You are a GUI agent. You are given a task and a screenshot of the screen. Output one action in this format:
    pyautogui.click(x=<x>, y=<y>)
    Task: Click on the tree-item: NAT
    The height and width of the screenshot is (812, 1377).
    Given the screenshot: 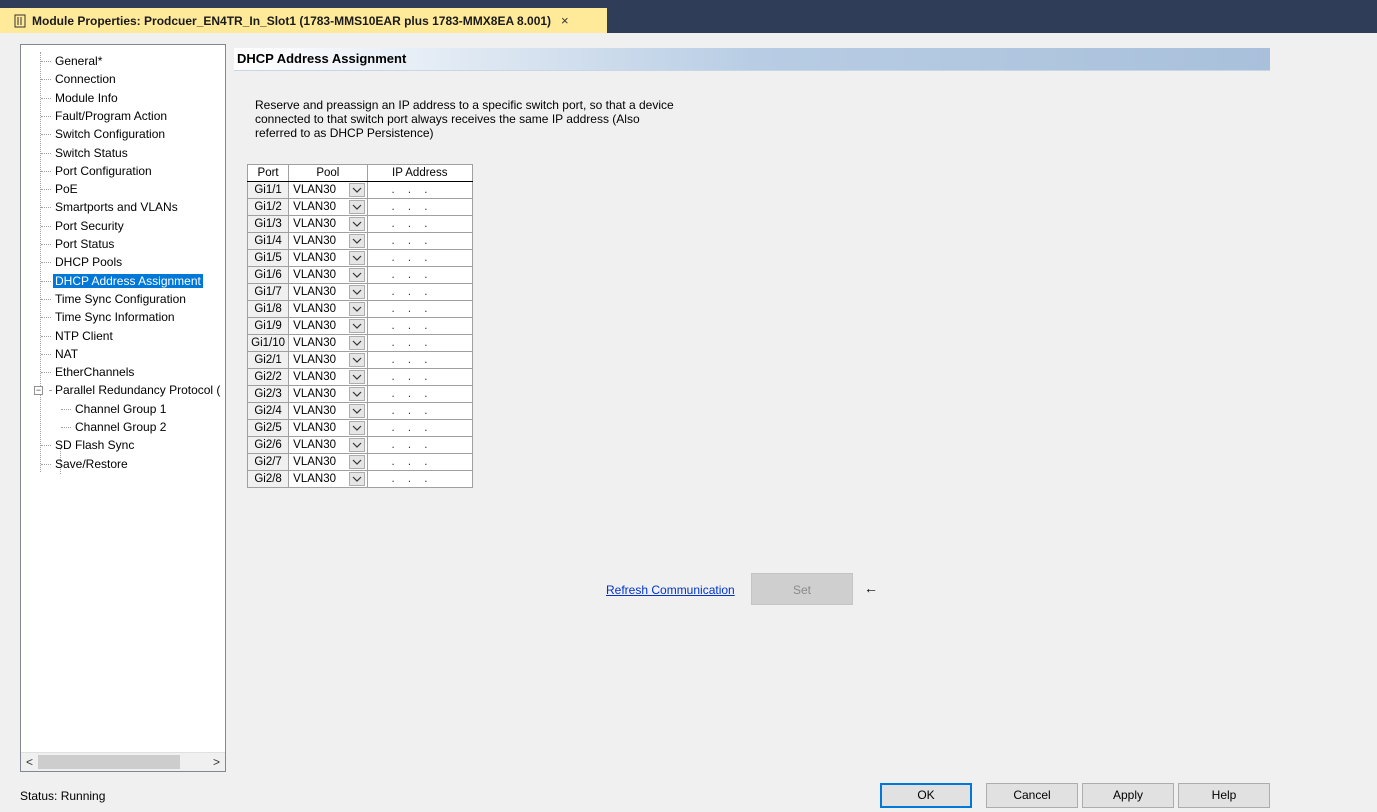 What is the action you would take?
    pyautogui.click(x=60, y=354)
    